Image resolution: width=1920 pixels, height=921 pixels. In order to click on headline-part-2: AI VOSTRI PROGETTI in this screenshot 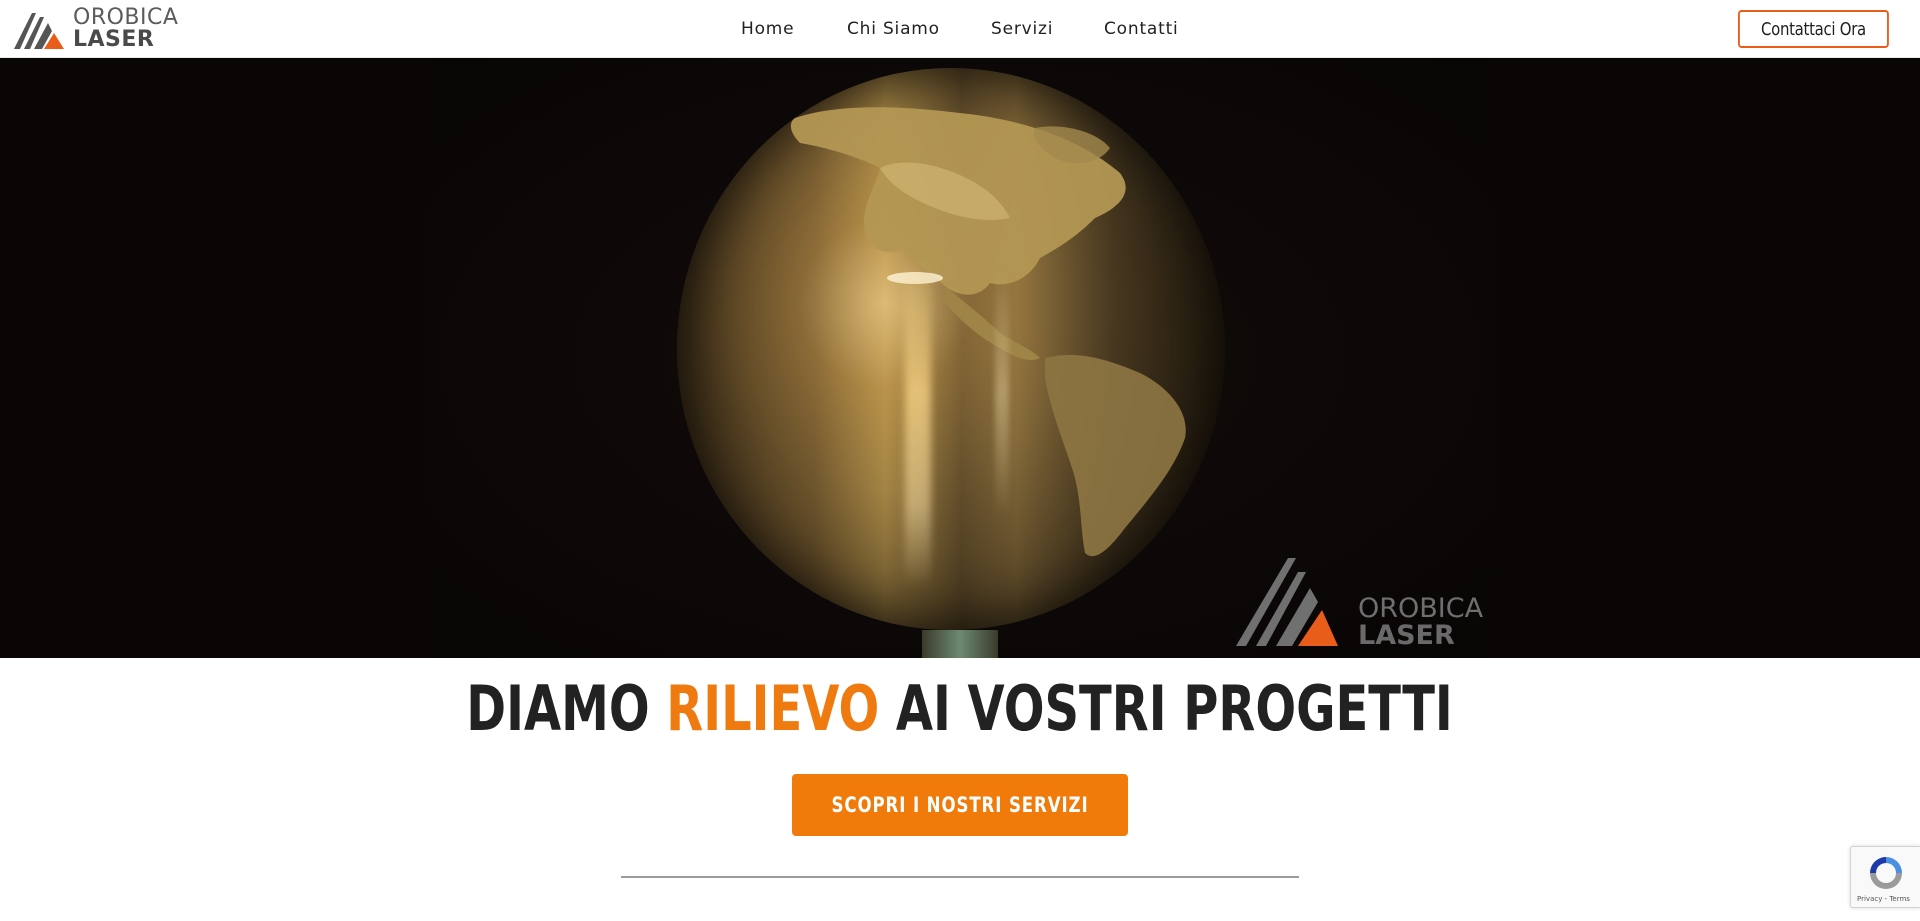, I will do `click(1166, 708)`.